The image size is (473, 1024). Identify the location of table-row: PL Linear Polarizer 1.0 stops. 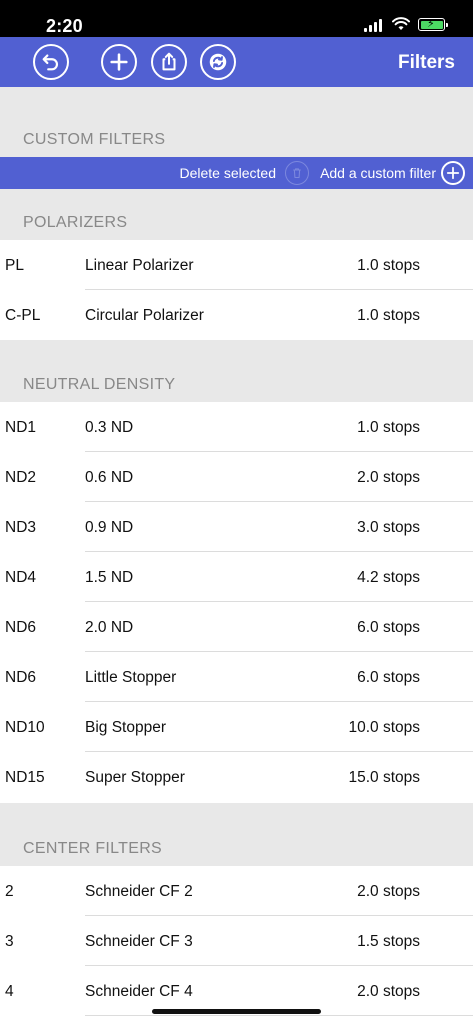
(236, 265).